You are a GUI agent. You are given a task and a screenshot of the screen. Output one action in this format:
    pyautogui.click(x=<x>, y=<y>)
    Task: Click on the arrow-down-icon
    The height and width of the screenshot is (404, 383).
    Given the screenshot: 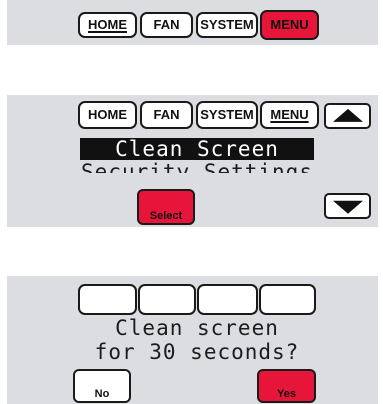 What is the action you would take?
    pyautogui.click(x=347, y=207)
    